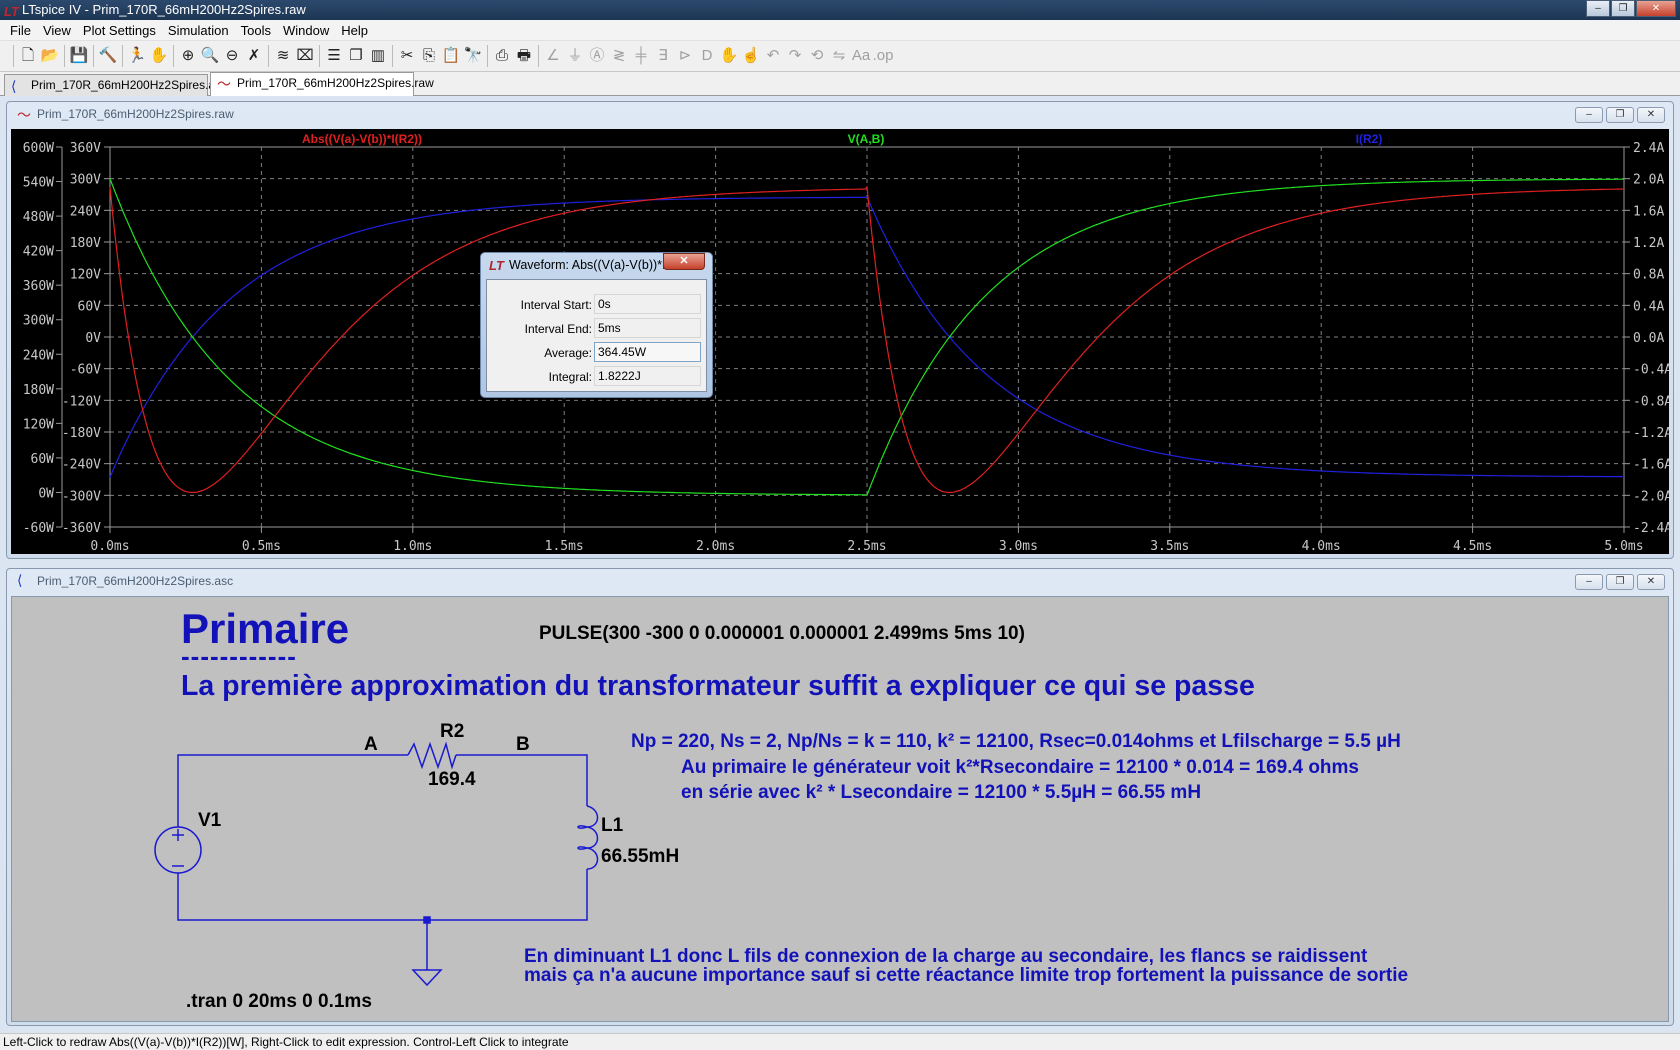 This screenshot has height=1050, width=1680. Describe the element at coordinates (209, 821) in the screenshot. I see `v1-label: V1` at that location.